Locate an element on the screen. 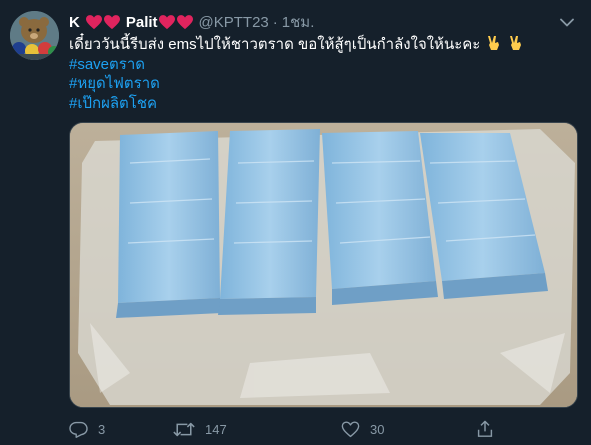 This screenshot has height=445, width=591. hashtag-link: #หยุดไฟตราด is located at coordinates (323, 84).